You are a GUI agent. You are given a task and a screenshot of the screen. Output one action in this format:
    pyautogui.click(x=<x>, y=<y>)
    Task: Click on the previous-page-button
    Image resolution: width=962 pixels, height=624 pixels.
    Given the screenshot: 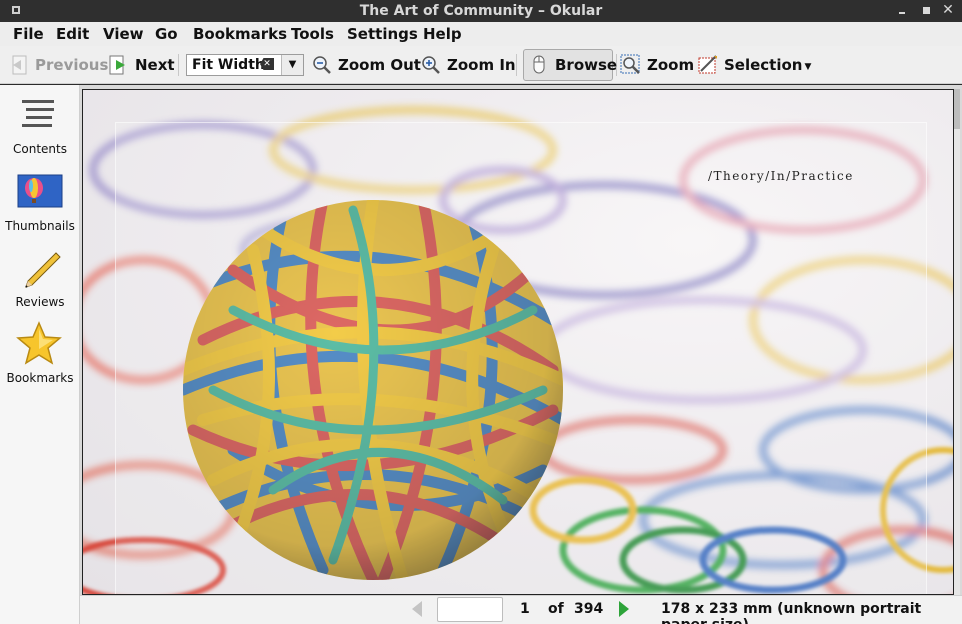 What is the action you would take?
    pyautogui.click(x=417, y=611)
    